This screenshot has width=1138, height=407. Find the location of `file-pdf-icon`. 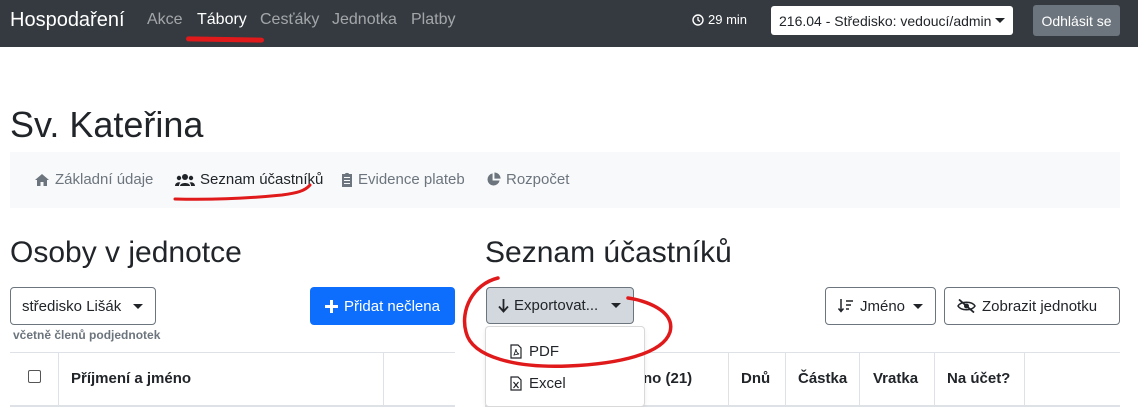

file-pdf-icon is located at coordinates (516, 351).